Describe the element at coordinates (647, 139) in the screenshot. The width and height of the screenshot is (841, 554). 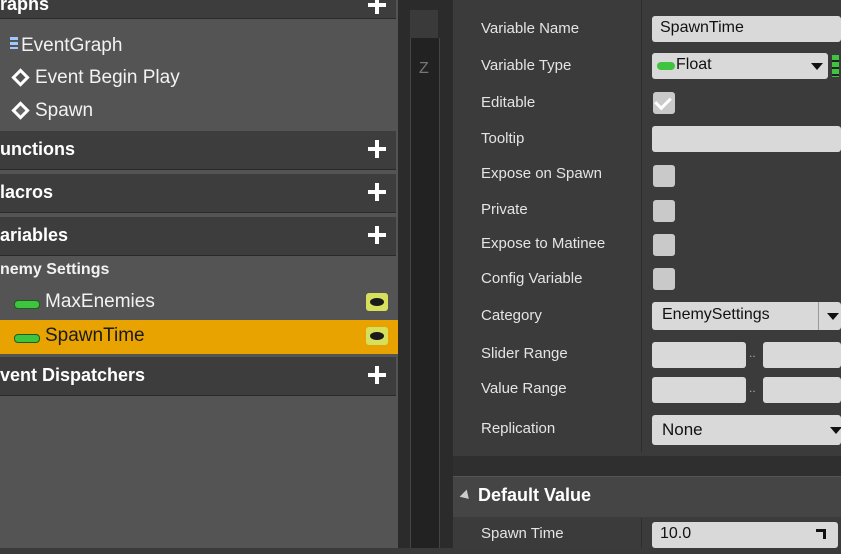
I see `prop-tooltip: Tooltip` at that location.